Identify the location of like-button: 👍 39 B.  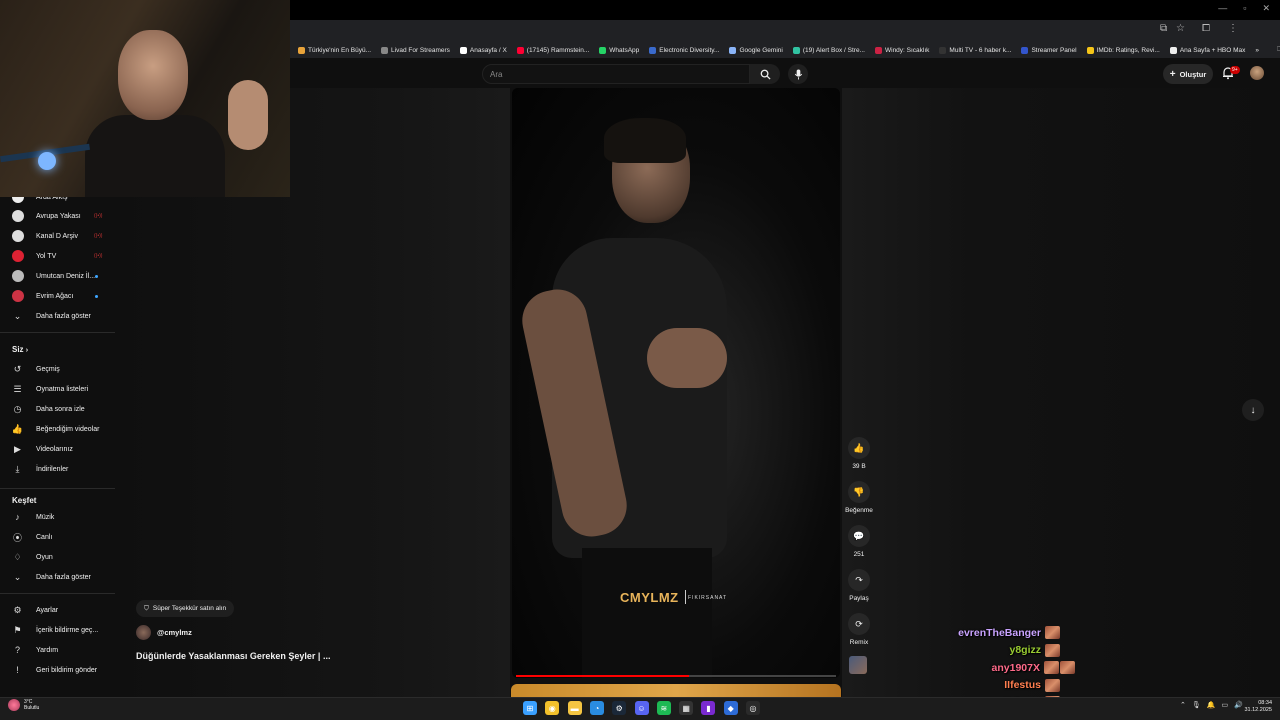
(859, 453).